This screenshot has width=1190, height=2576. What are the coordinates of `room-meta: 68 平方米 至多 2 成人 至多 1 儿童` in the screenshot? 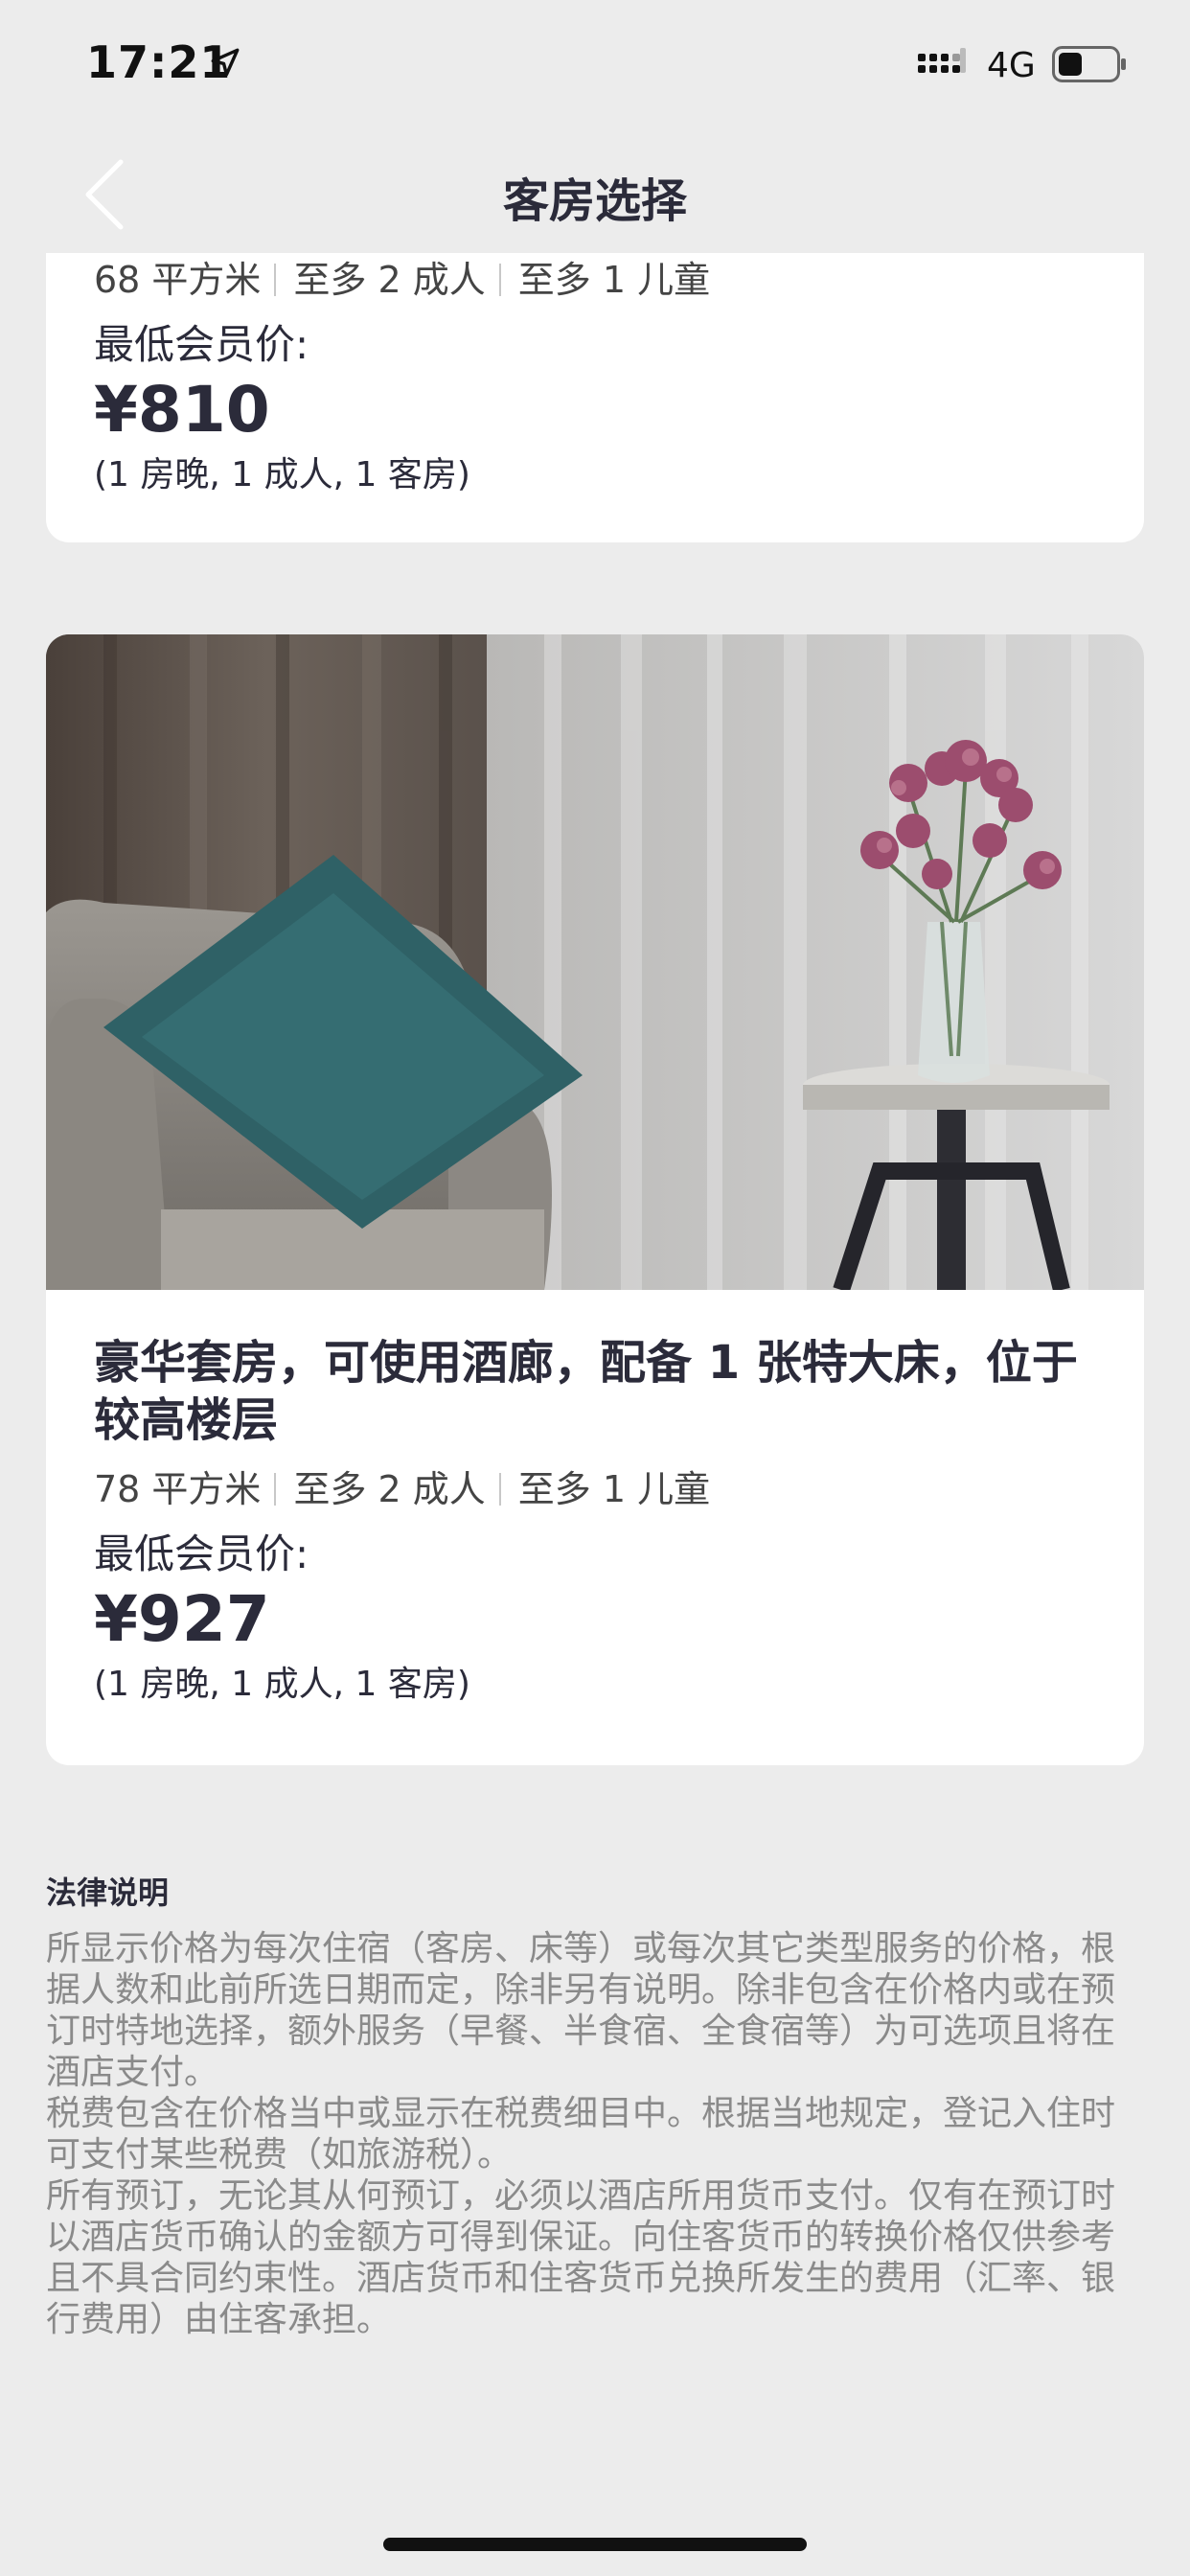 It's located at (595, 280).